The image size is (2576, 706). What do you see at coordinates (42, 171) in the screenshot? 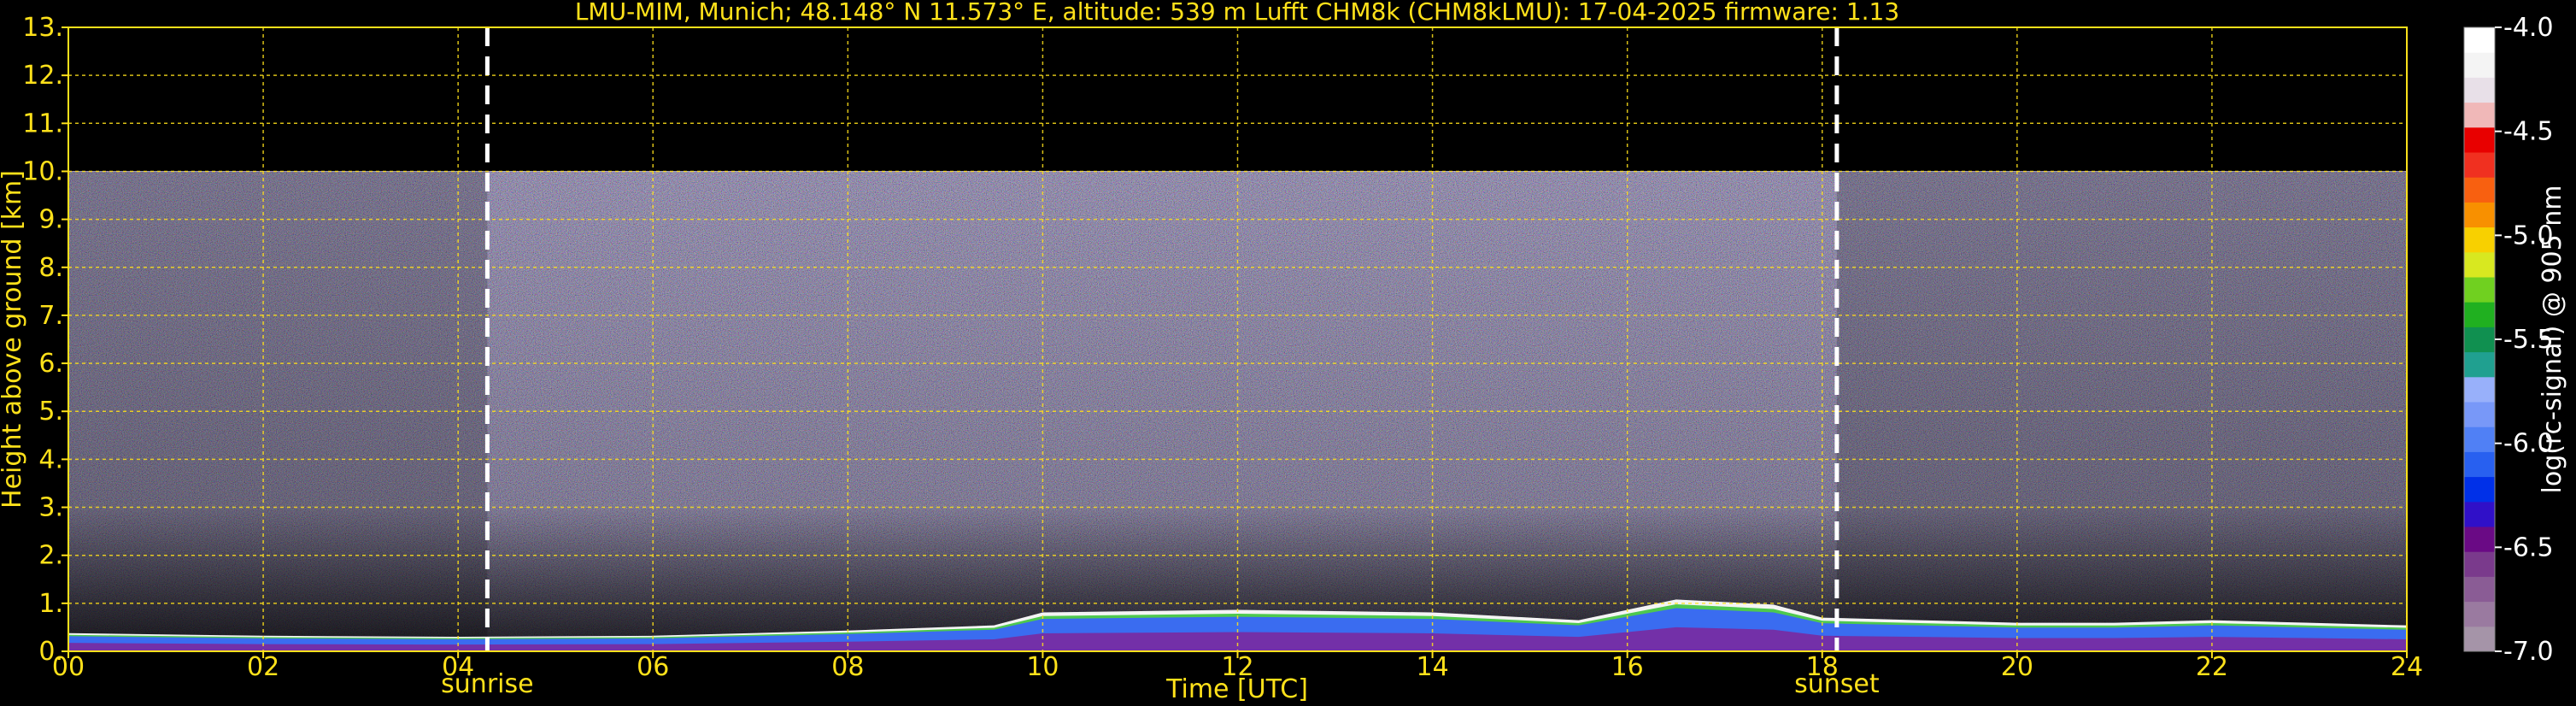
I see `y-tick-label: 10.` at bounding box center [42, 171].